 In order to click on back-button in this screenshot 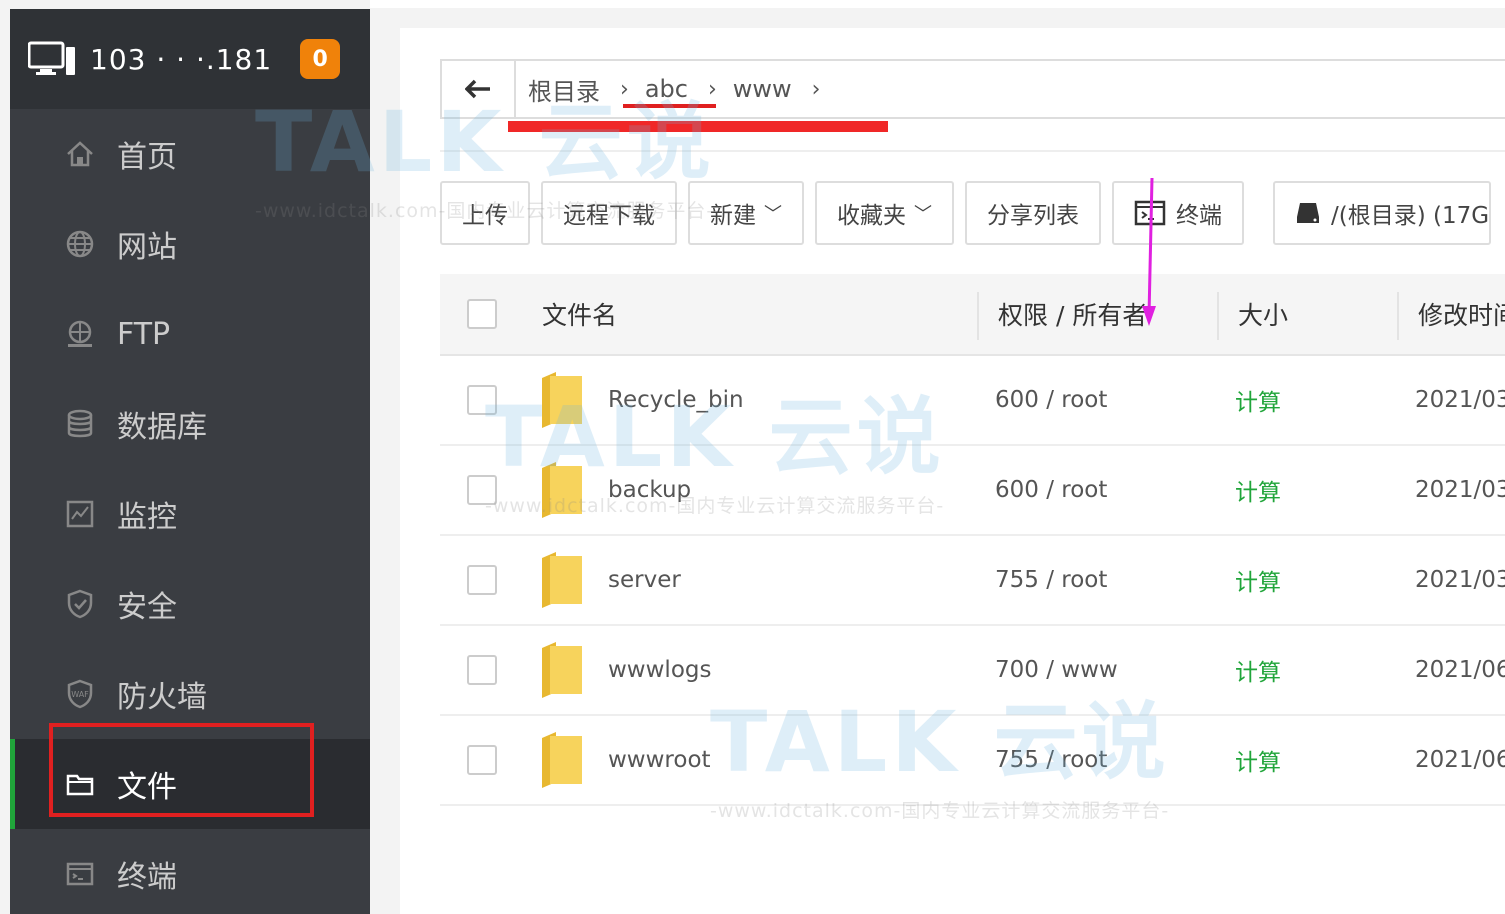, I will do `click(479, 89)`.